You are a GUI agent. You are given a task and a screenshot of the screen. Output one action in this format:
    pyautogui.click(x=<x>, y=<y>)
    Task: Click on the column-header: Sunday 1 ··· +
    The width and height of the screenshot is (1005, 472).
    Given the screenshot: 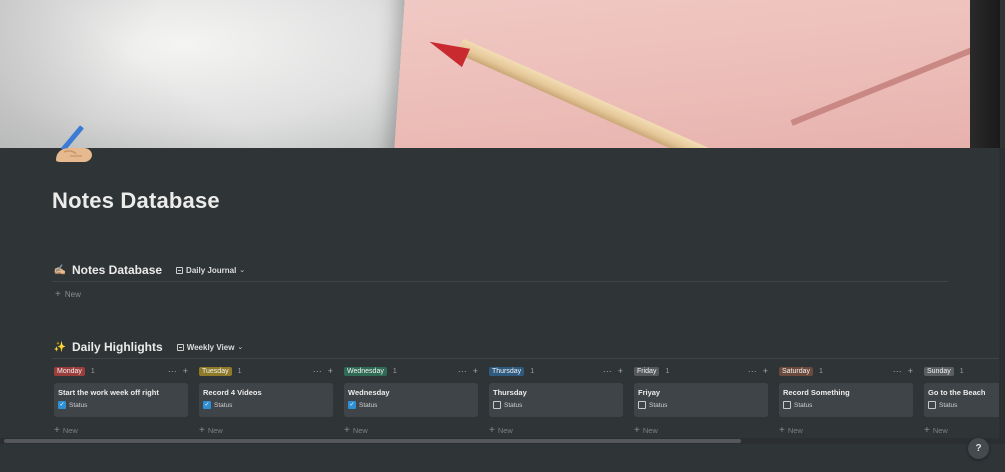 What is the action you would take?
    pyautogui.click(x=964, y=371)
    